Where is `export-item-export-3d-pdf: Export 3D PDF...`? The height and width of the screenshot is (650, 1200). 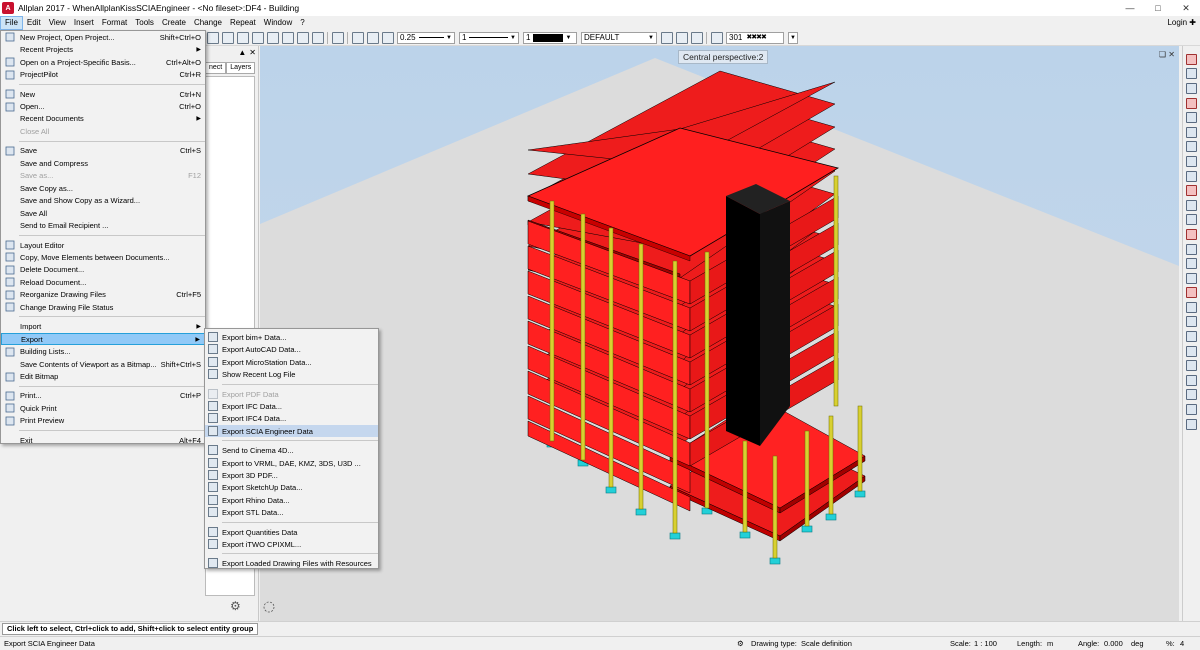
export-item-export-3d-pdf: Export 3D PDF... is located at coordinates (291, 475).